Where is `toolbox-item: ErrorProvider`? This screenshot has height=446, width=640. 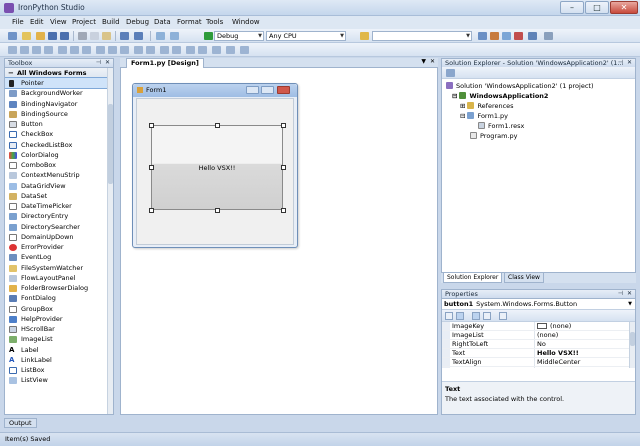 toolbox-item: ErrorProvider is located at coordinates (59, 247).